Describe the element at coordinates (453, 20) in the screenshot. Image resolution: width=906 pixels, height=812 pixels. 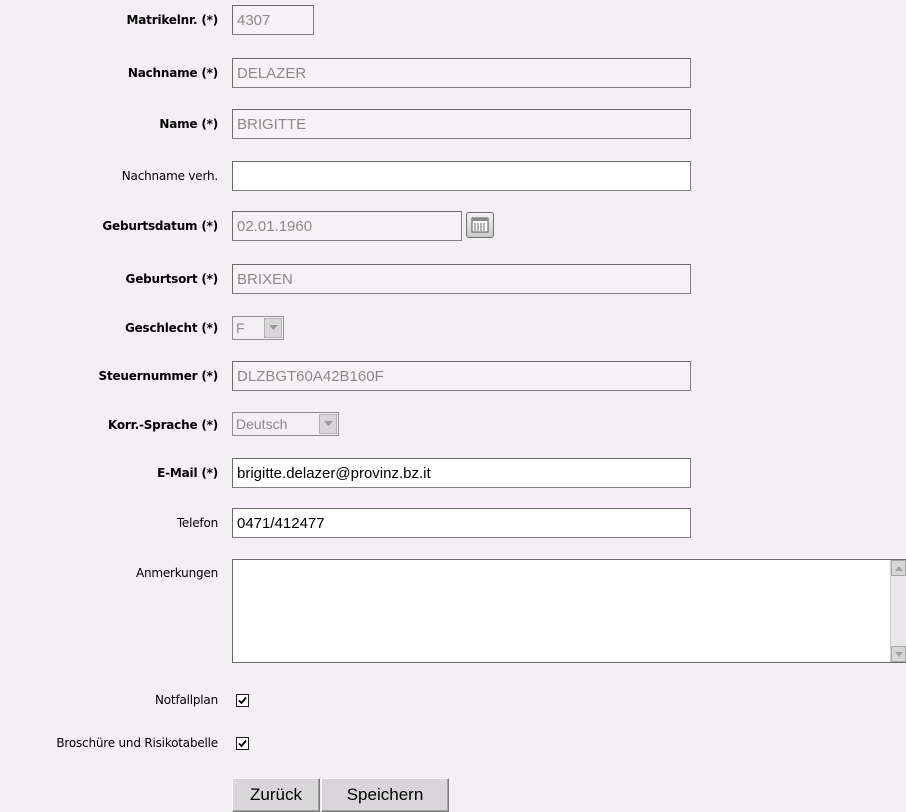
I see `matrikelnr-row: Matrikelnr. (*) 4307` at that location.